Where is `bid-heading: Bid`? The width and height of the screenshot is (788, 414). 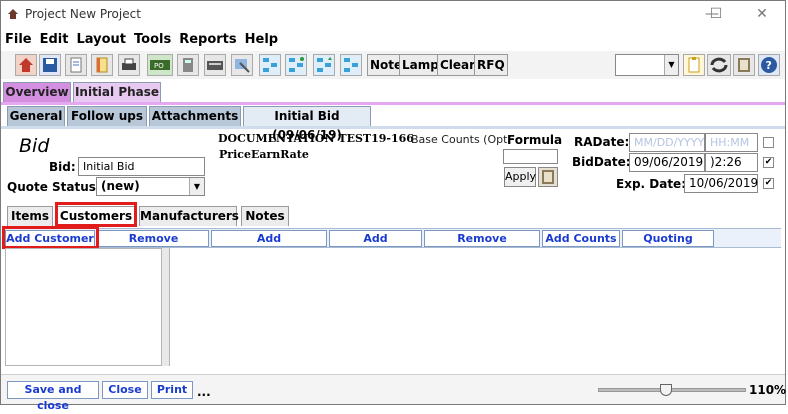
bid-heading: Bid is located at coordinates (34, 146).